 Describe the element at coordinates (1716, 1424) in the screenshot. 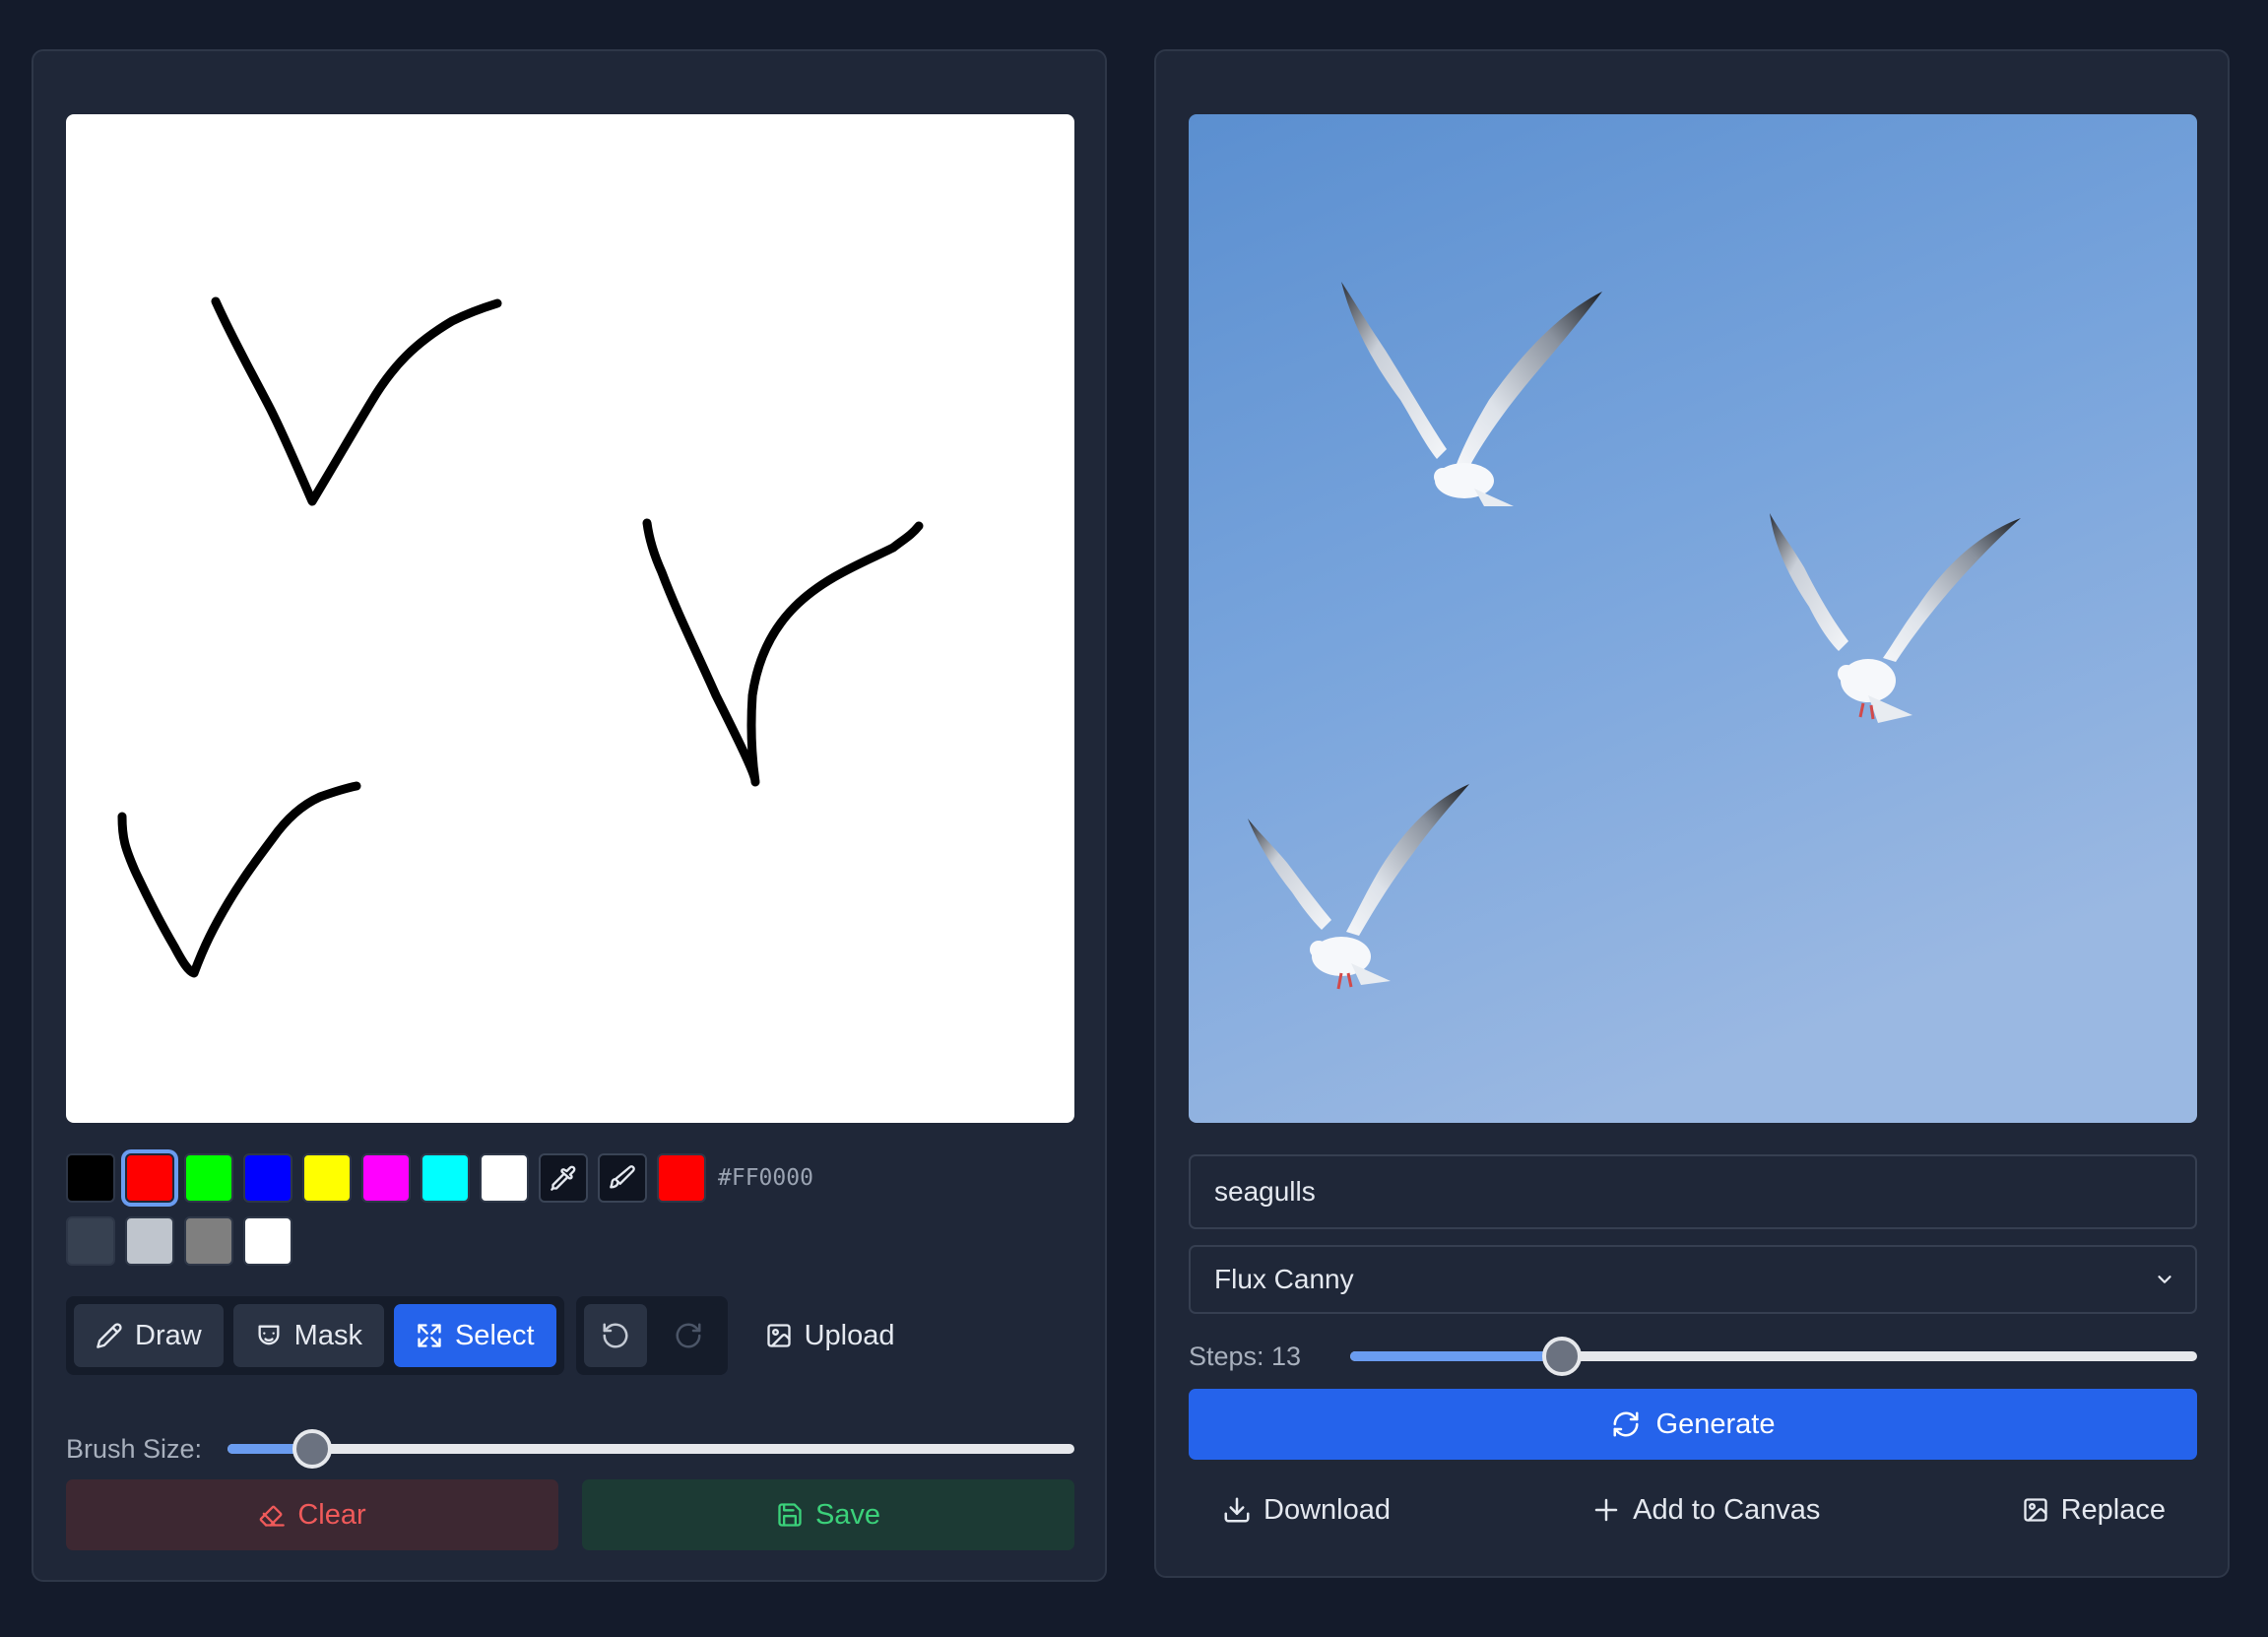

I see `generate-label: Generate` at that location.